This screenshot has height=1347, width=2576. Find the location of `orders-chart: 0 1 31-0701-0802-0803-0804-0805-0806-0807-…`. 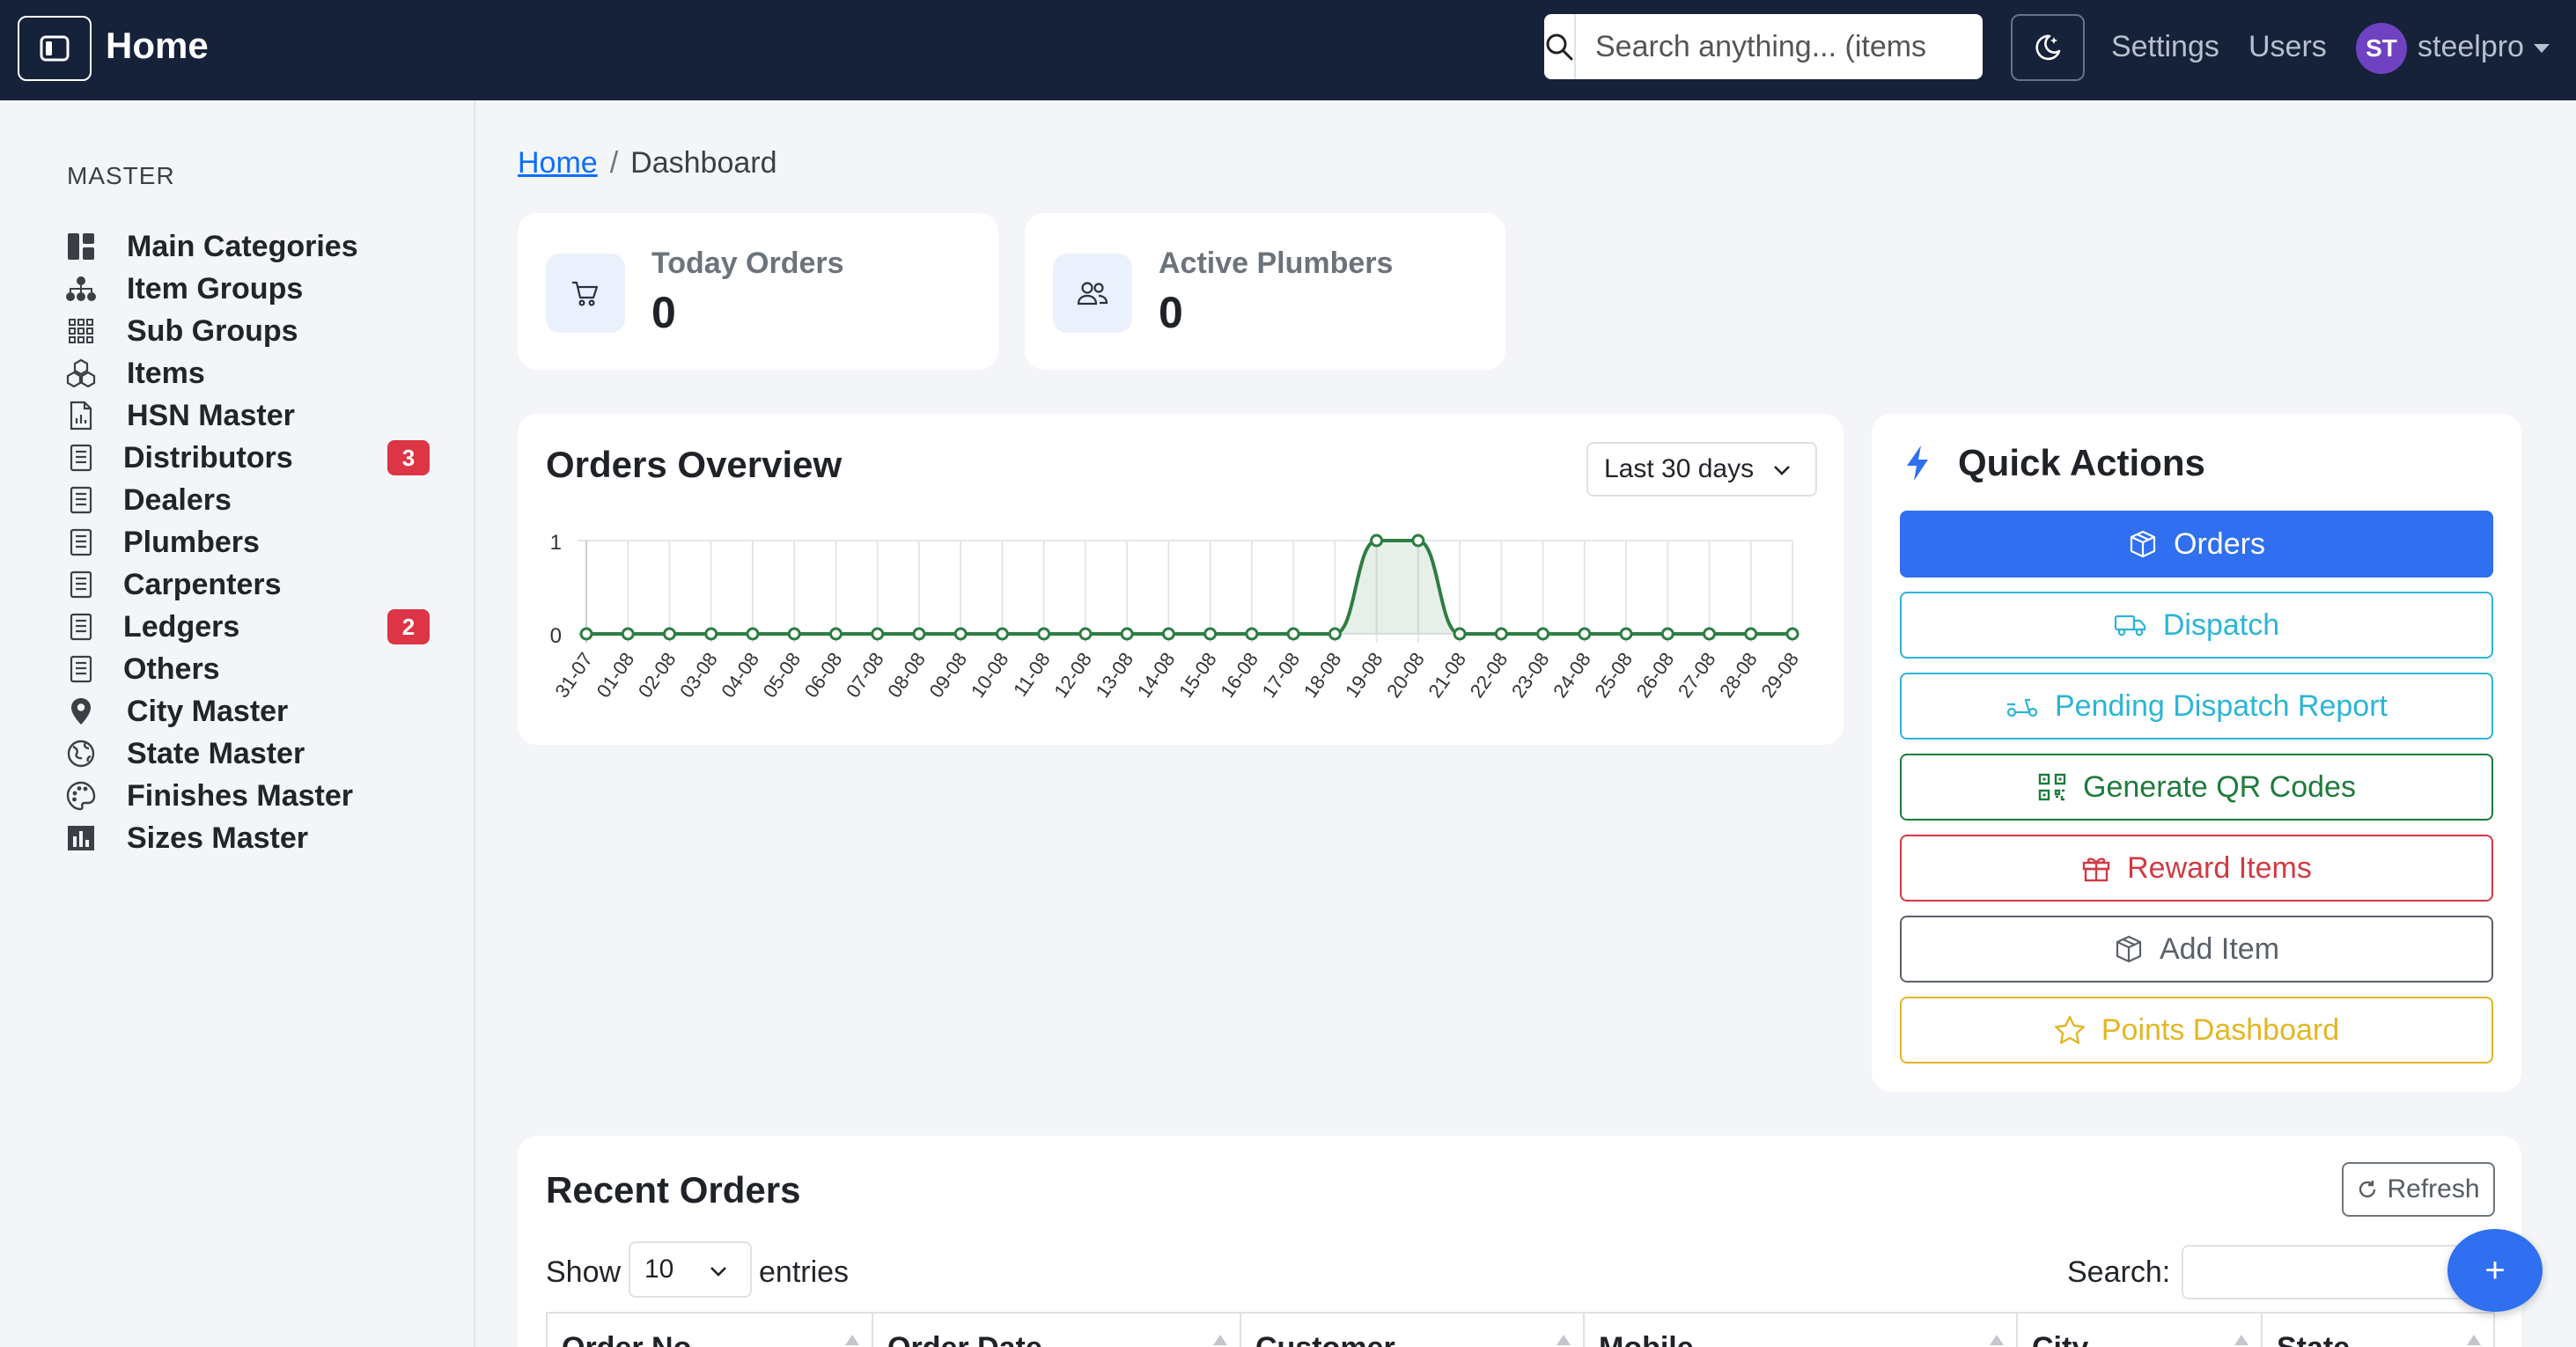

orders-chart: 0 1 31-0701-0802-0803-0804-0805-0806-0807-… is located at coordinates (1177, 616).